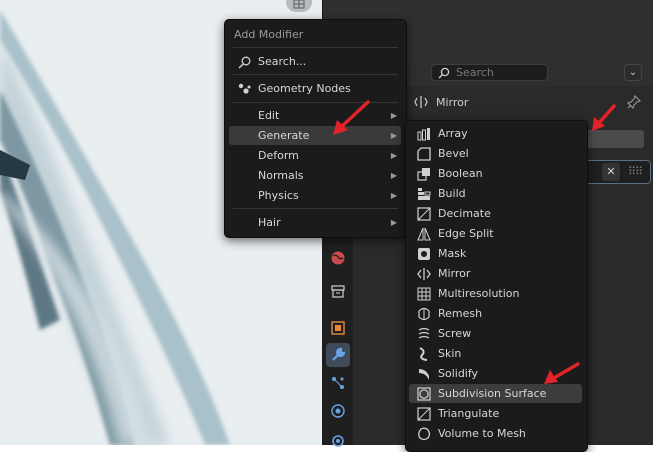  I want to click on submenu-item-bevel: Bevel, so click(495, 153).